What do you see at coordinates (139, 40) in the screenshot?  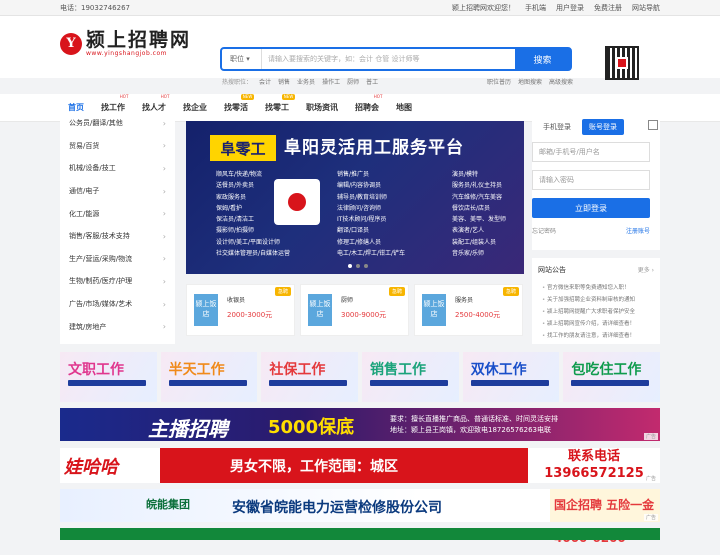 I see `logo-title: 颍上招聘网` at bounding box center [139, 40].